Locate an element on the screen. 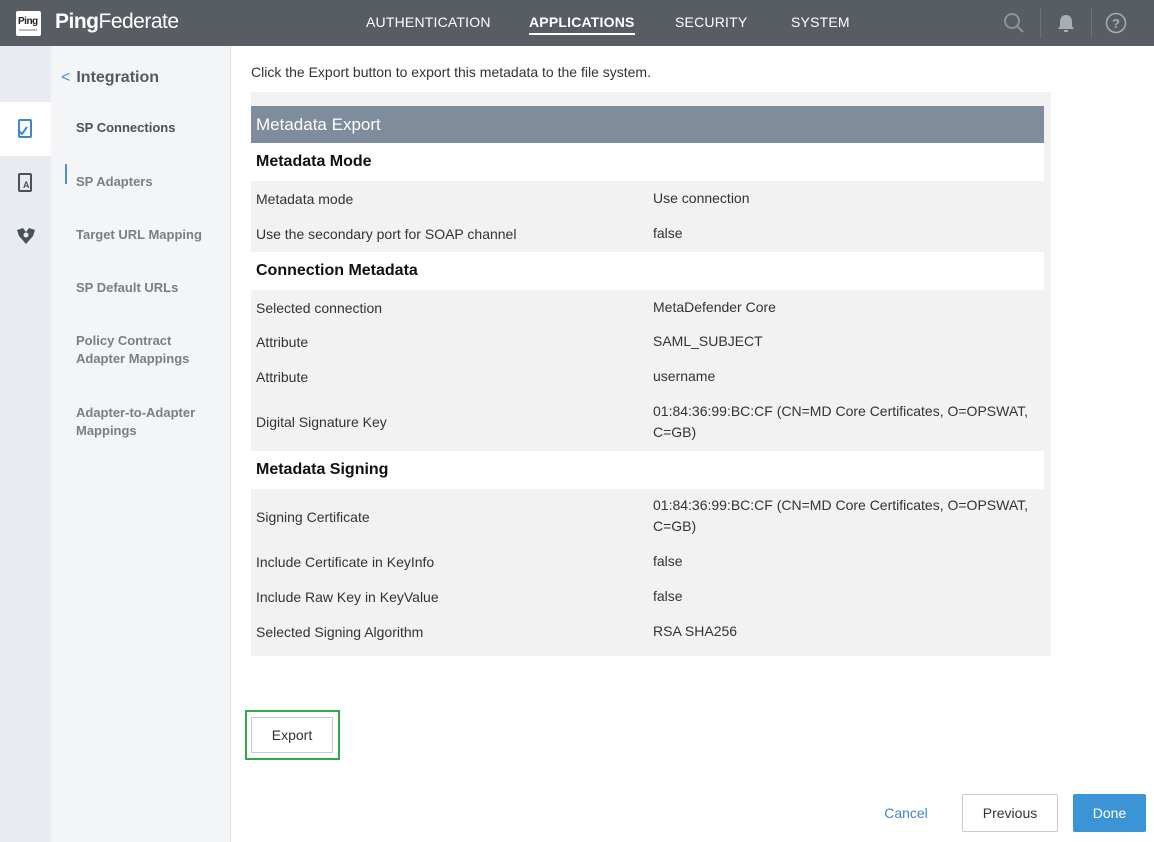  rail-sp-connections is located at coordinates (25, 129).